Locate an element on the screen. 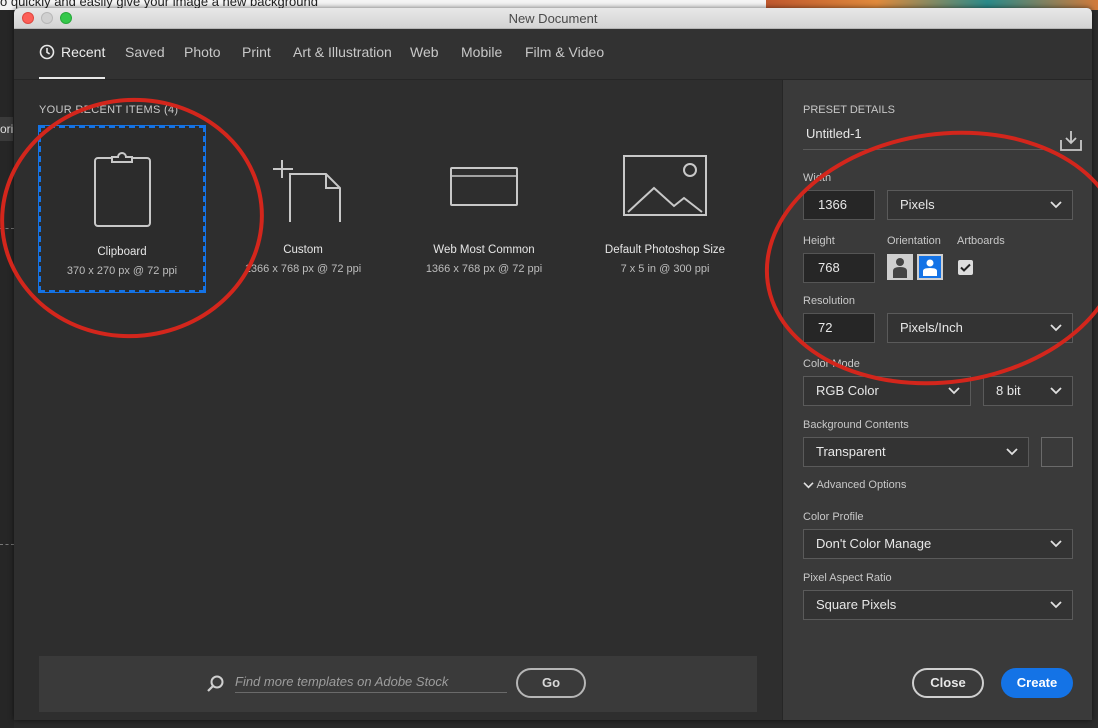 This screenshot has height=728, width=1098. clipboard-icon is located at coordinates (122, 189).